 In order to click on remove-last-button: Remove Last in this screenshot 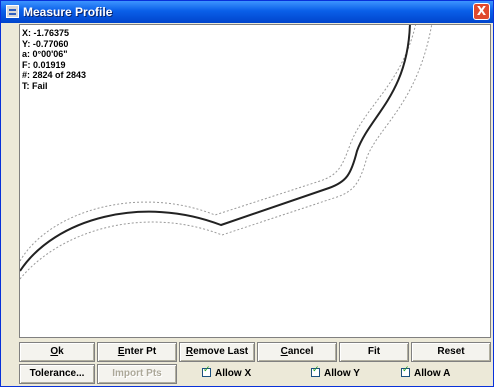, I will do `click(217, 352)`.